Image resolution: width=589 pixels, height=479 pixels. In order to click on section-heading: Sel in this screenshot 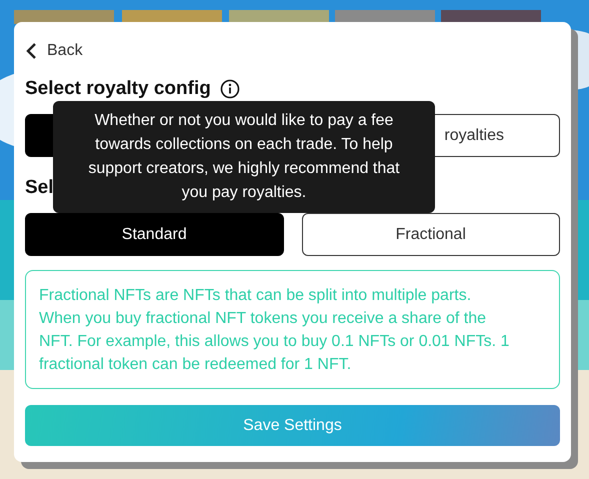, I will do `click(39, 188)`.